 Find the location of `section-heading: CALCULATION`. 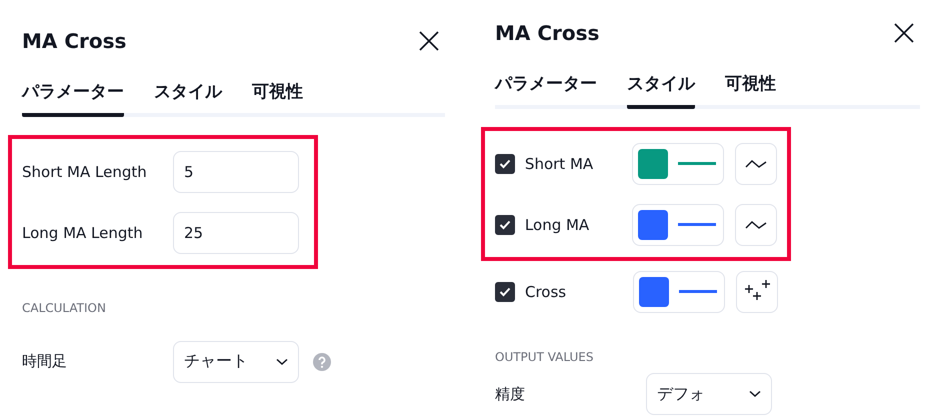

section-heading: CALCULATION is located at coordinates (64, 308).